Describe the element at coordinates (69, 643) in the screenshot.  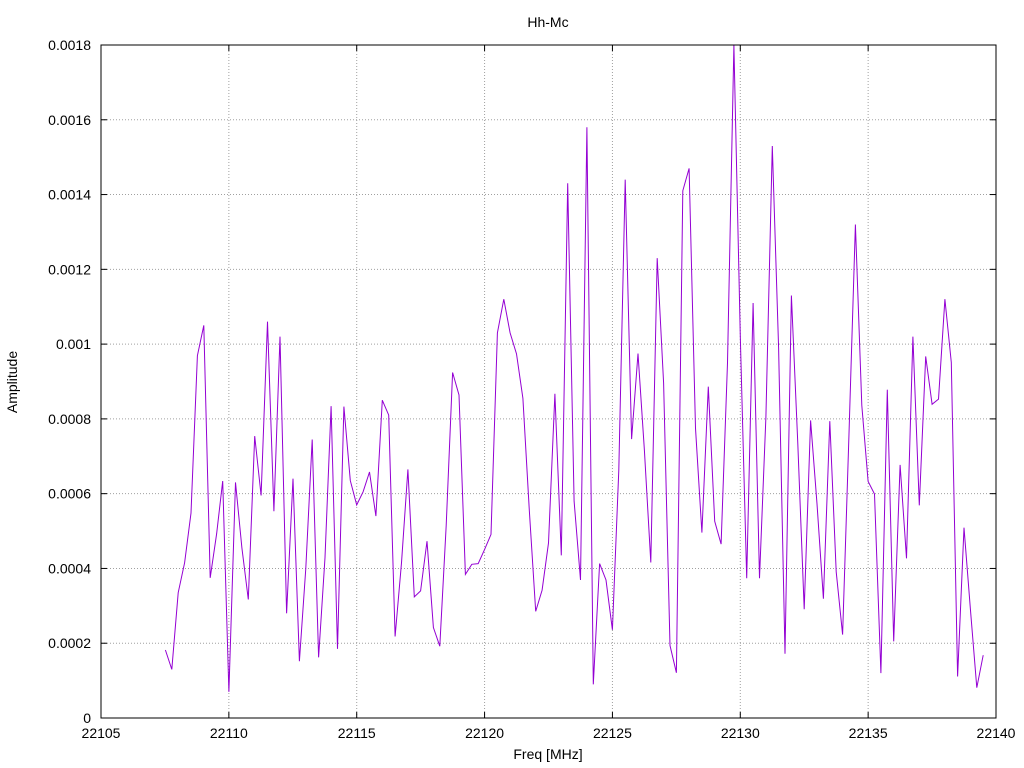
I see `y-tick-label: 0.0002` at that location.